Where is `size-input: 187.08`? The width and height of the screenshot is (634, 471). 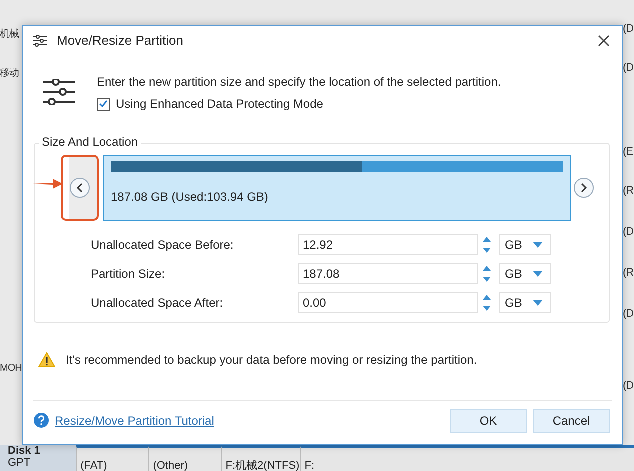 size-input: 187.08 is located at coordinates (388, 273).